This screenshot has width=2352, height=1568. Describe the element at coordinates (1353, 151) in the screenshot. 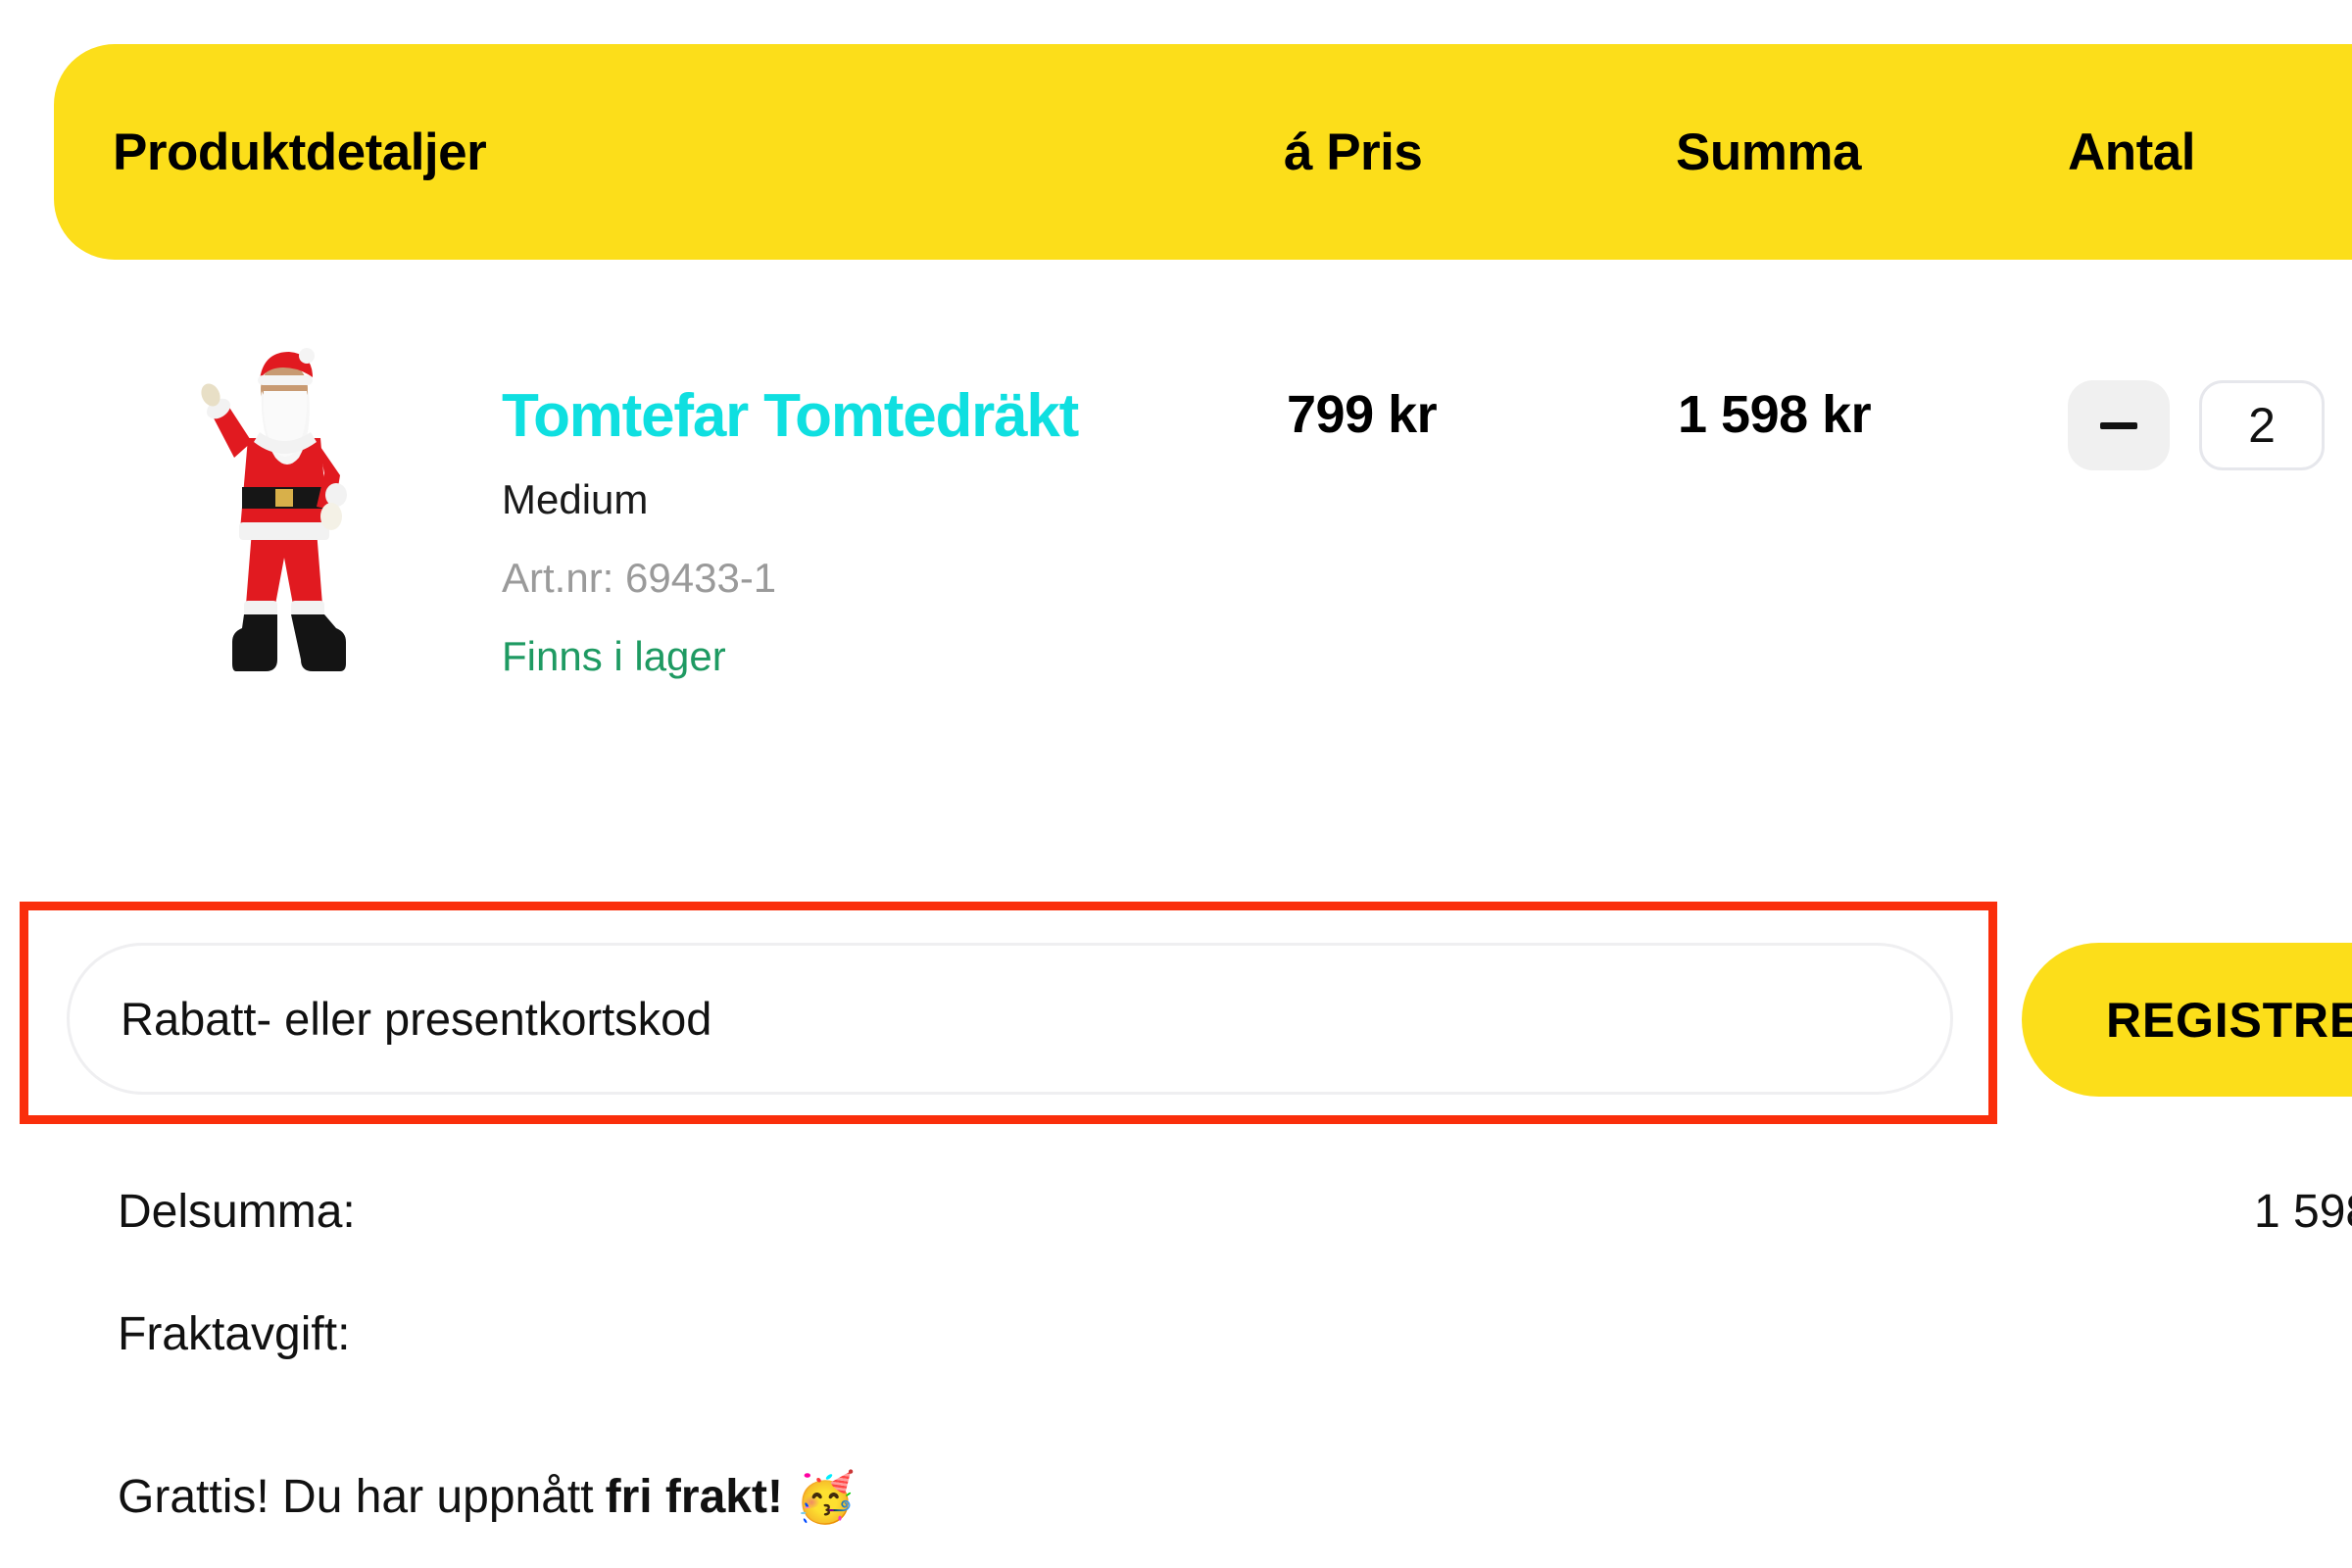

I see `column-header-unit-price: á Pris` at that location.